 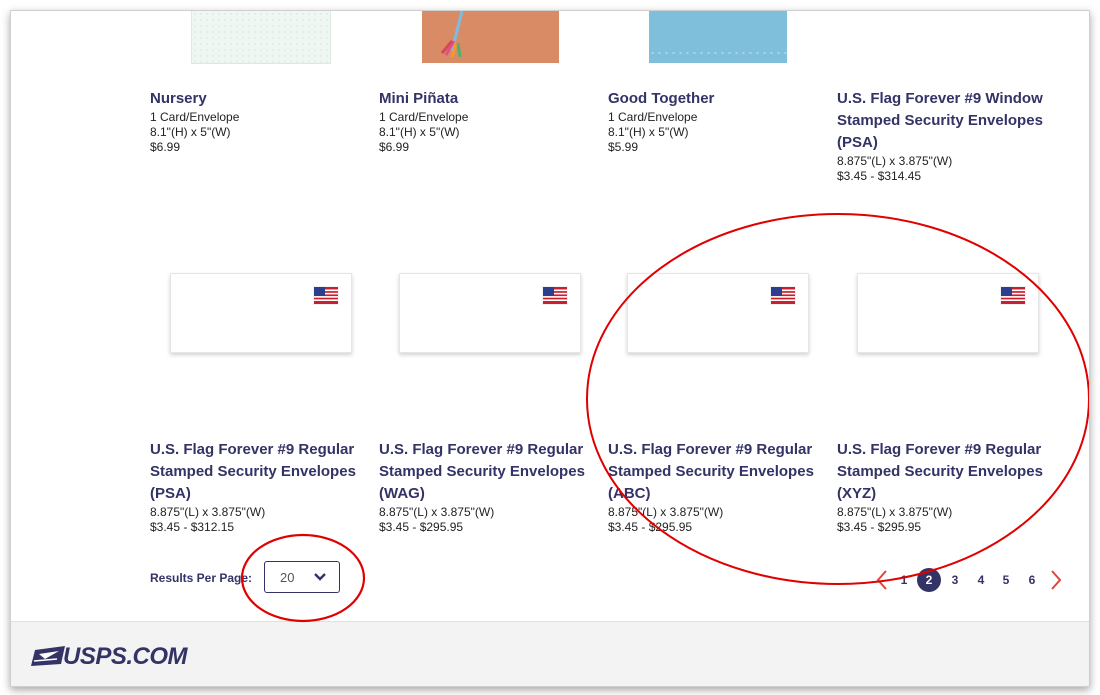 What do you see at coordinates (713, 99) in the screenshot?
I see `product-title: Good Together` at bounding box center [713, 99].